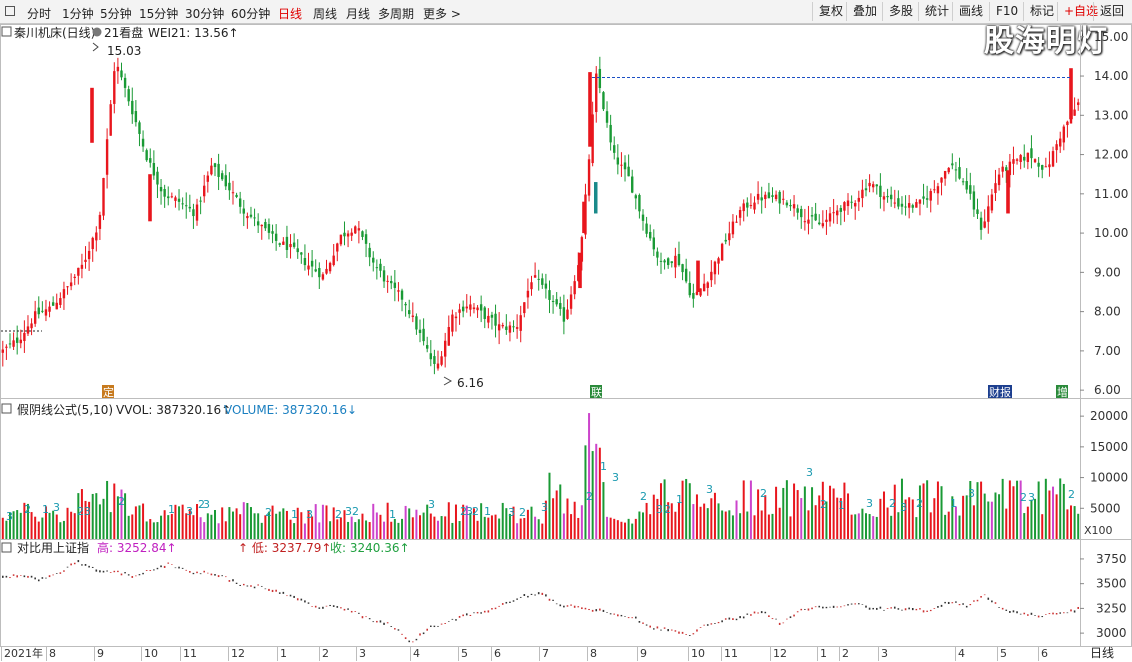  Describe the element at coordinates (124, 51) in the screenshot. I see `high-value-label: 15.03` at that location.